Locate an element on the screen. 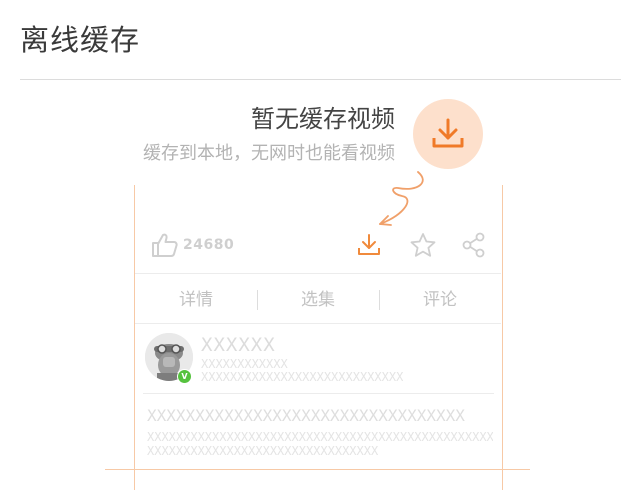 This screenshot has width=640, height=498. empty-state-heading: 暂无缓存视频 is located at coordinates (323, 119).